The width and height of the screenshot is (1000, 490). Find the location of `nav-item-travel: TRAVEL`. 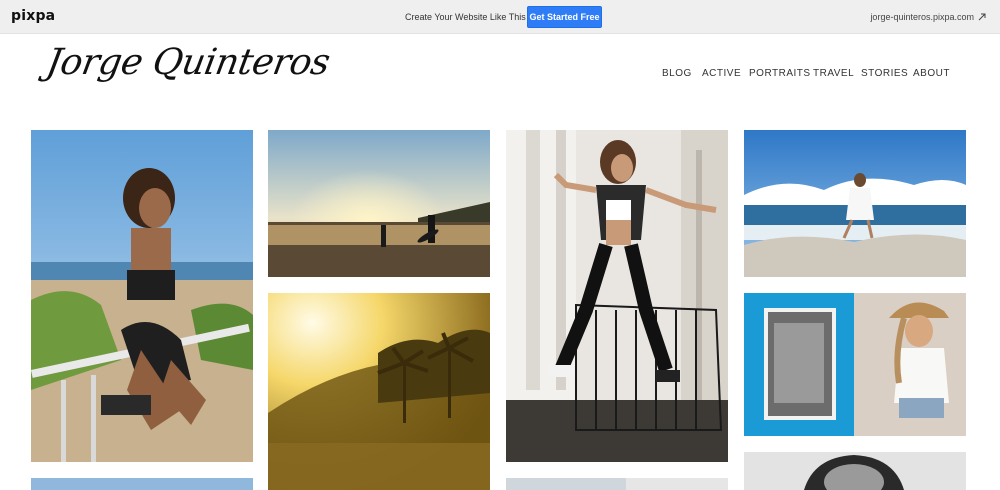

nav-item-travel: TRAVEL is located at coordinates (833, 73).